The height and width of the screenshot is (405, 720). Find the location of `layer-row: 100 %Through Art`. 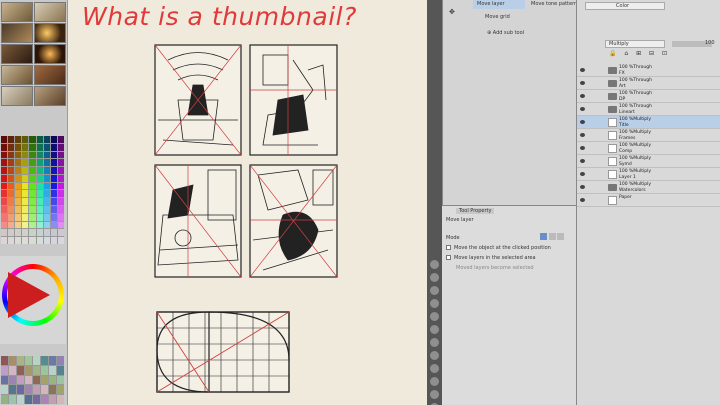

layer-row: 100 %Through Art is located at coordinates (648, 83).